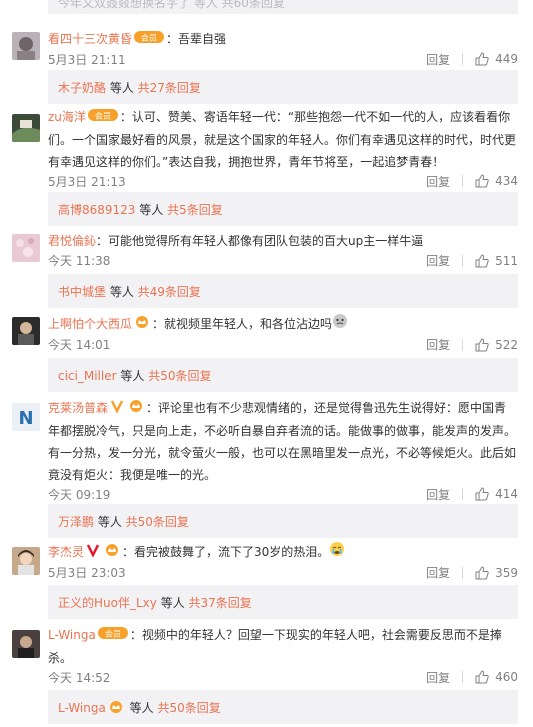 The width and height of the screenshot is (533, 727). Describe the element at coordinates (496, 261) in the screenshot. I see `like-button: 511` at that location.